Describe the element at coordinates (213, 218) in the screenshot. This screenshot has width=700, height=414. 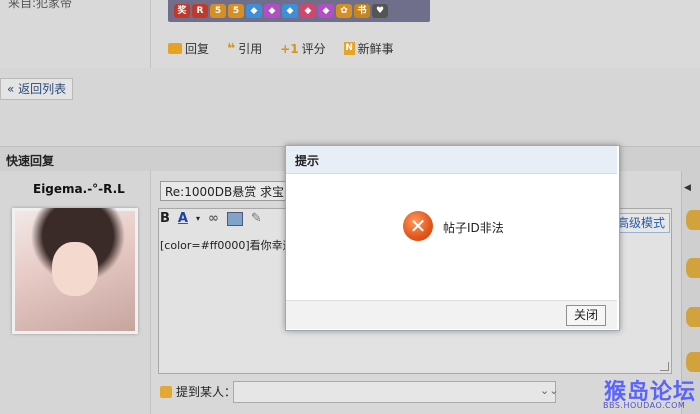
I see `link-icon: ∞` at that location.